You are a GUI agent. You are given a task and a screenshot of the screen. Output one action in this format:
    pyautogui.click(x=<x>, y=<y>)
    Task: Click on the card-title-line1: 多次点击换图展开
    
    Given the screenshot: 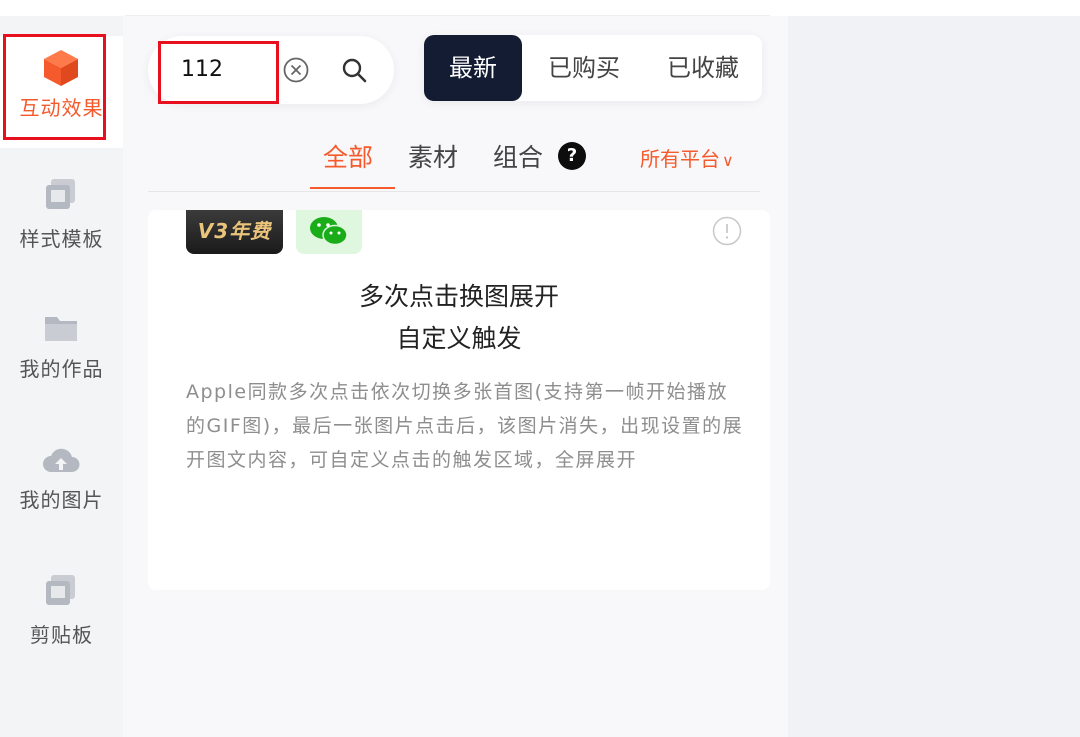 What is the action you would take?
    pyautogui.click(x=458, y=296)
    